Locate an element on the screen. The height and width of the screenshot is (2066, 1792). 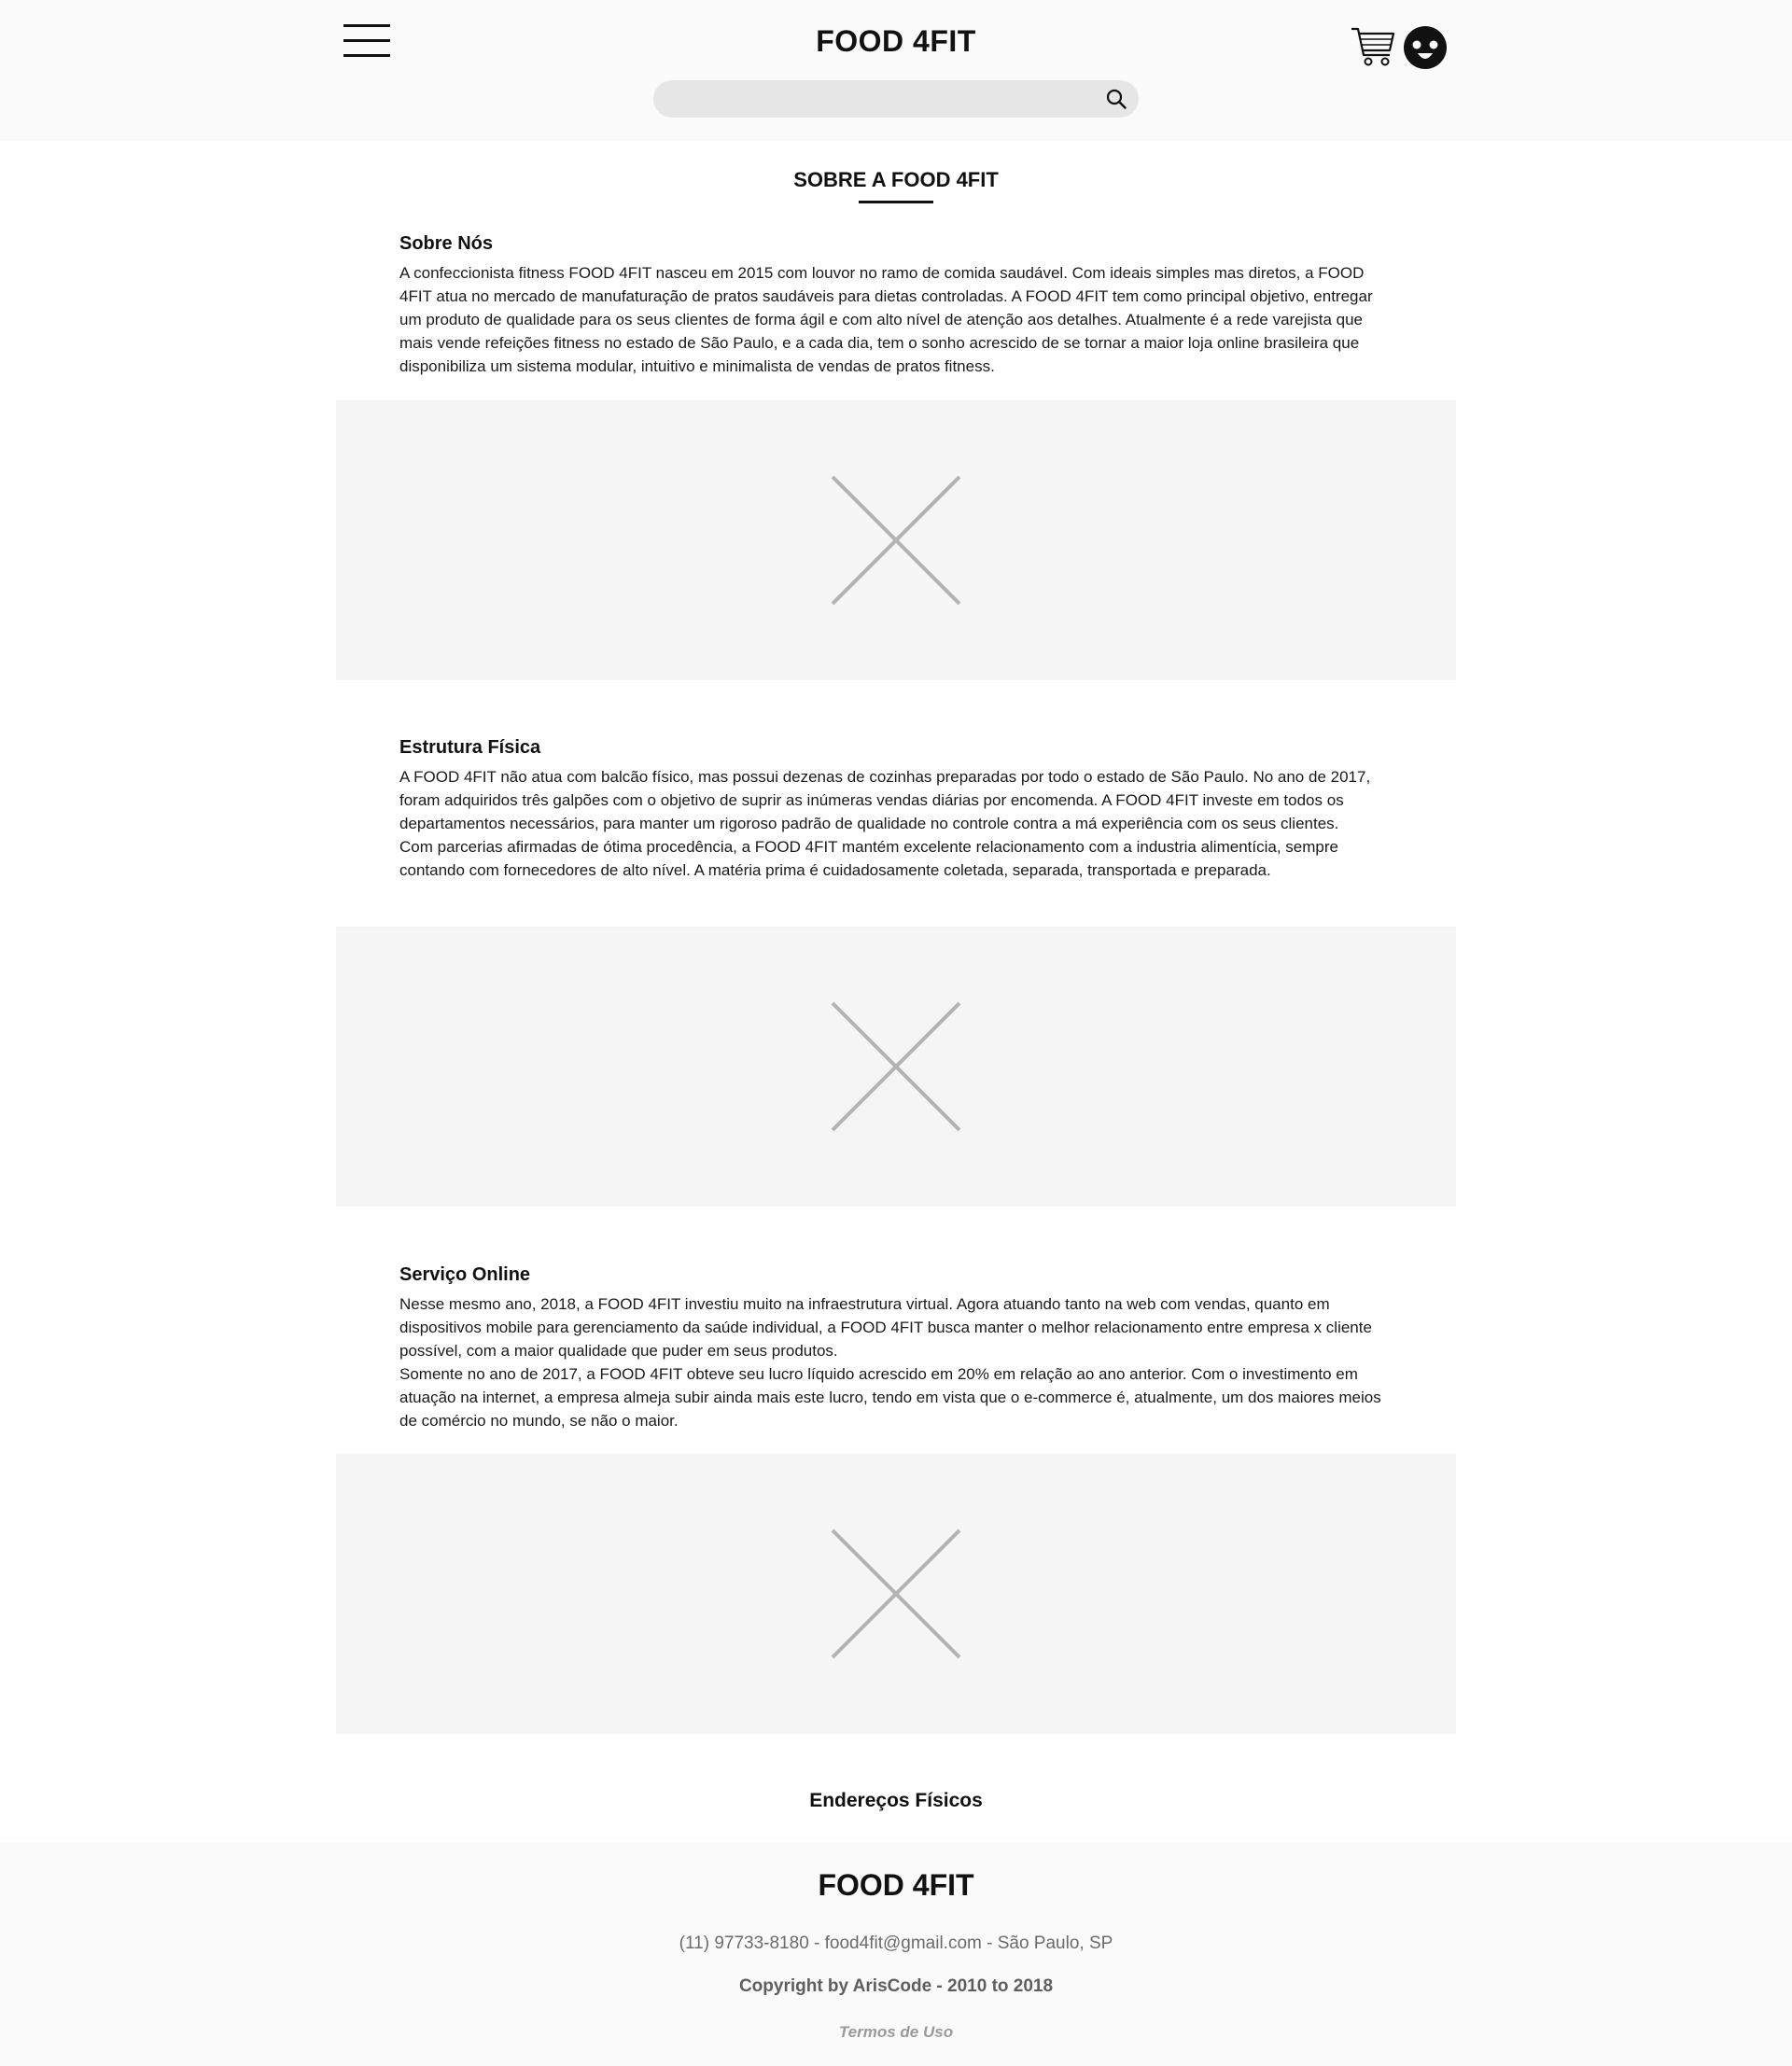
addresses-link: Endereços Físicos is located at coordinates (896, 1801).